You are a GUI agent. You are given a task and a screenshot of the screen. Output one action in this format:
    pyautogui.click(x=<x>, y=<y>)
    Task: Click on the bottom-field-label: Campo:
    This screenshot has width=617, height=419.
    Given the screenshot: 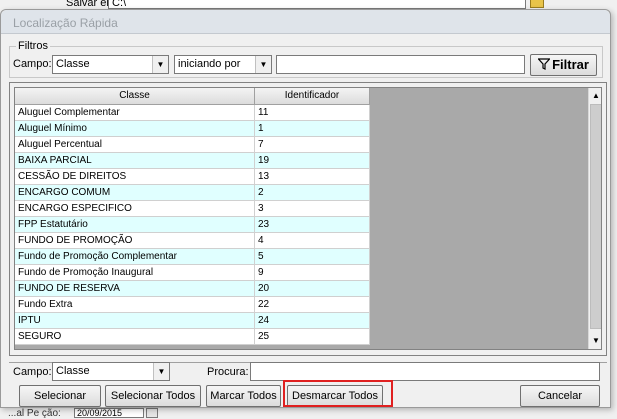 What is the action you would take?
    pyautogui.click(x=32, y=372)
    